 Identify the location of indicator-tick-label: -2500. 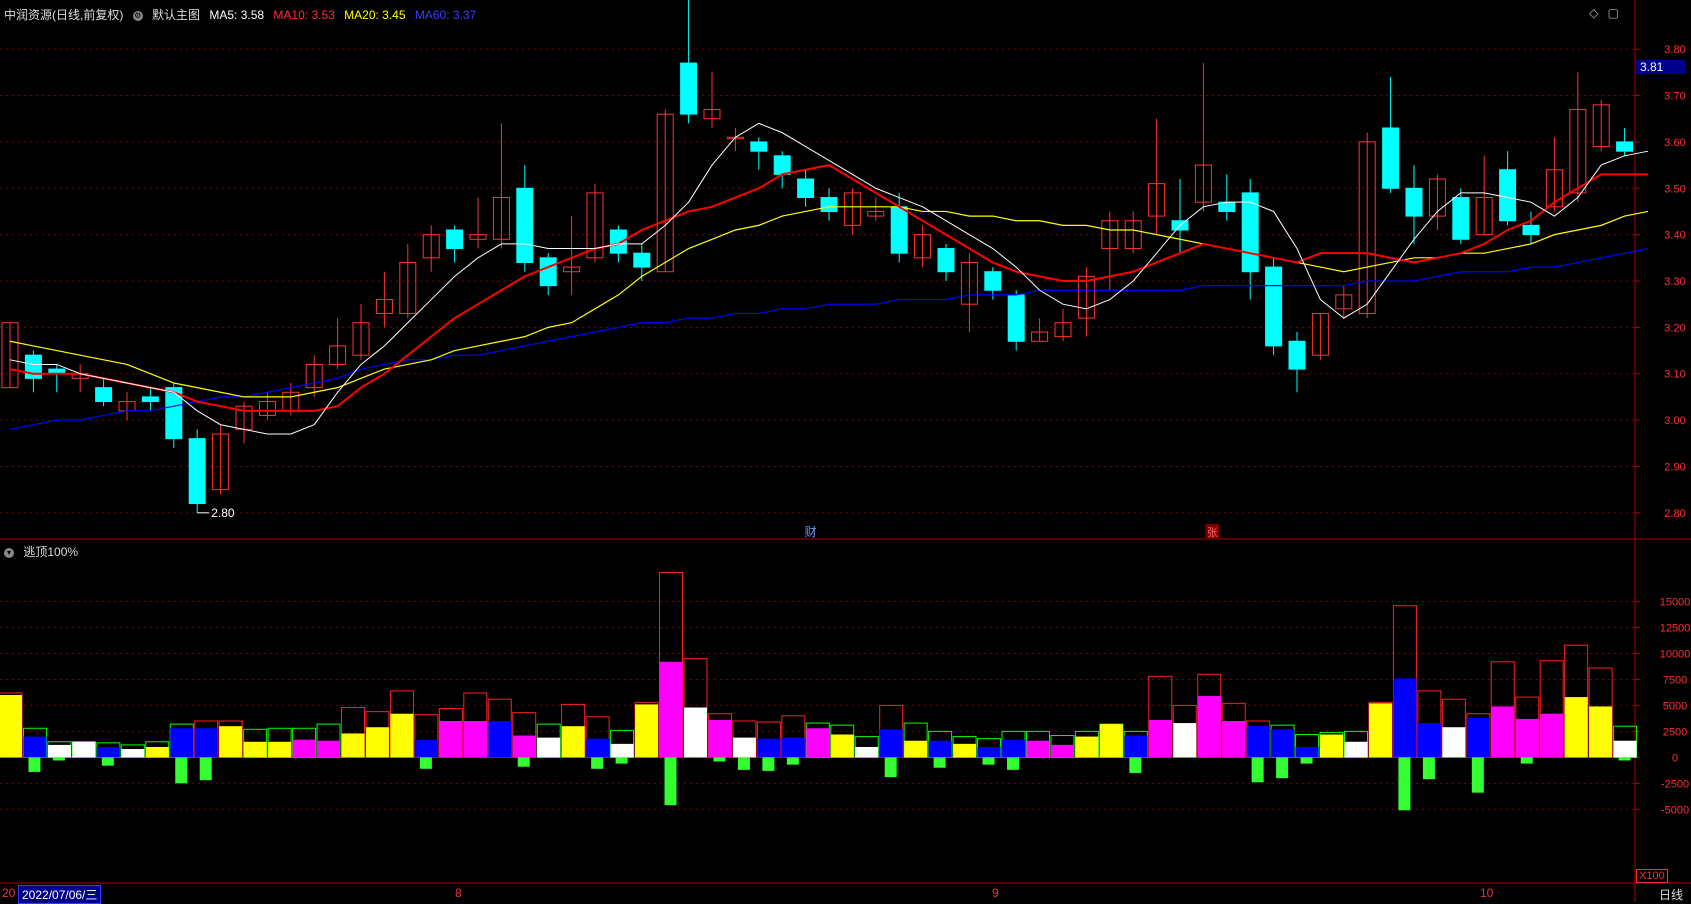
(1675, 784).